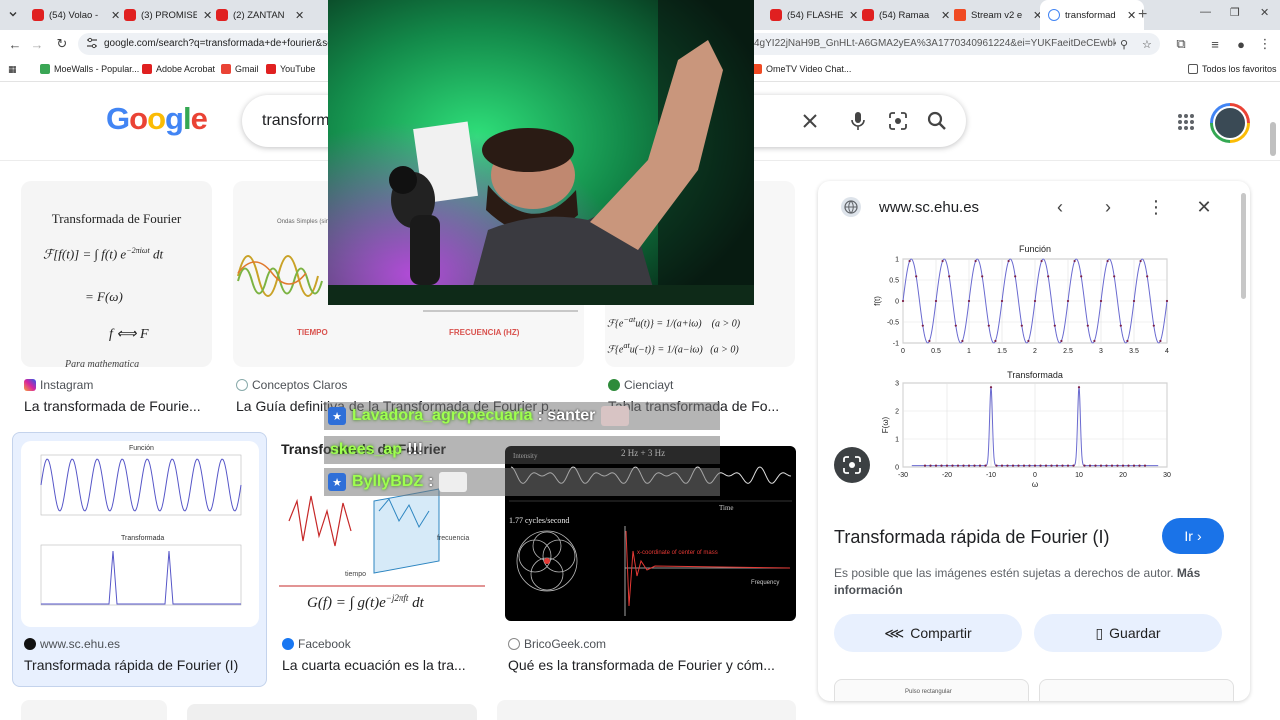 The height and width of the screenshot is (720, 1280). What do you see at coordinates (140, 534) in the screenshot?
I see `result-thumb-ehu: Función Transformada` at bounding box center [140, 534].